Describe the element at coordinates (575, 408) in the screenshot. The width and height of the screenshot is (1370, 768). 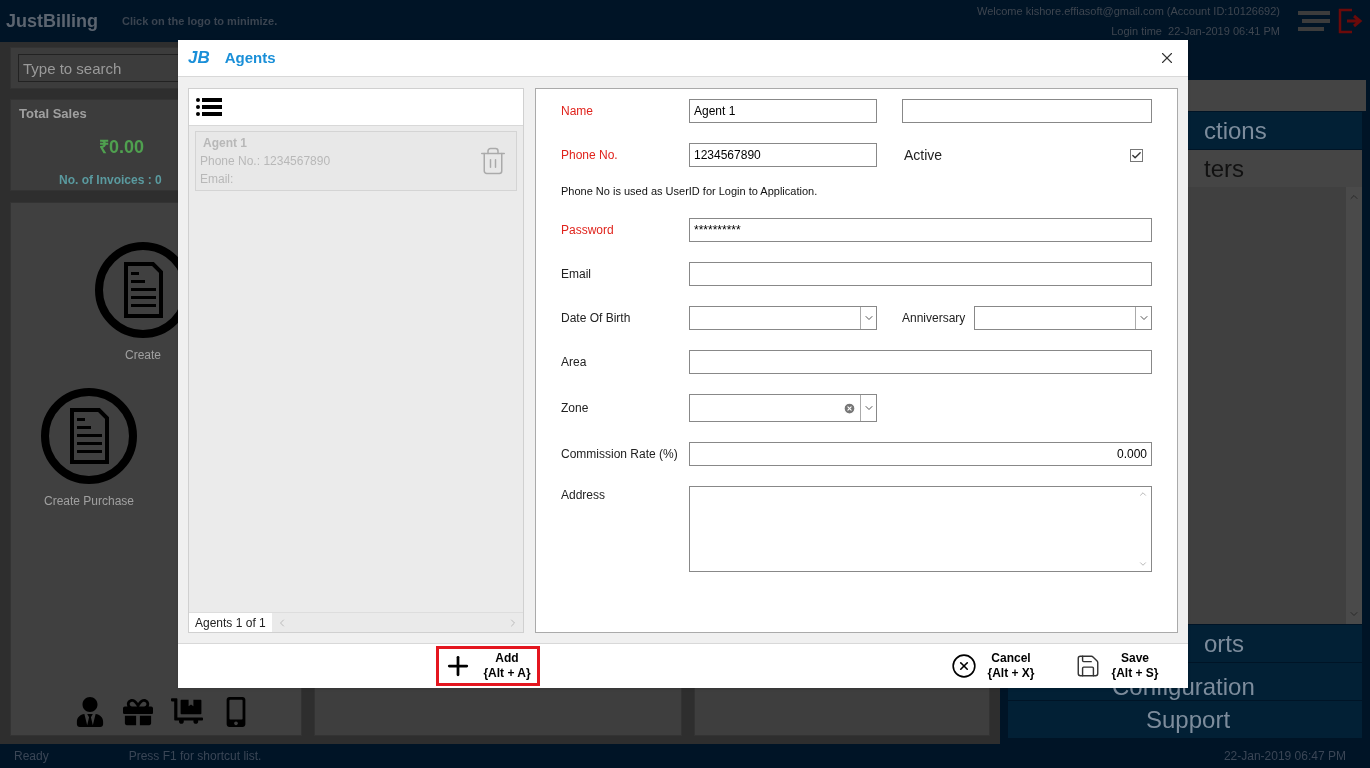
I see `field-label: Zone` at that location.